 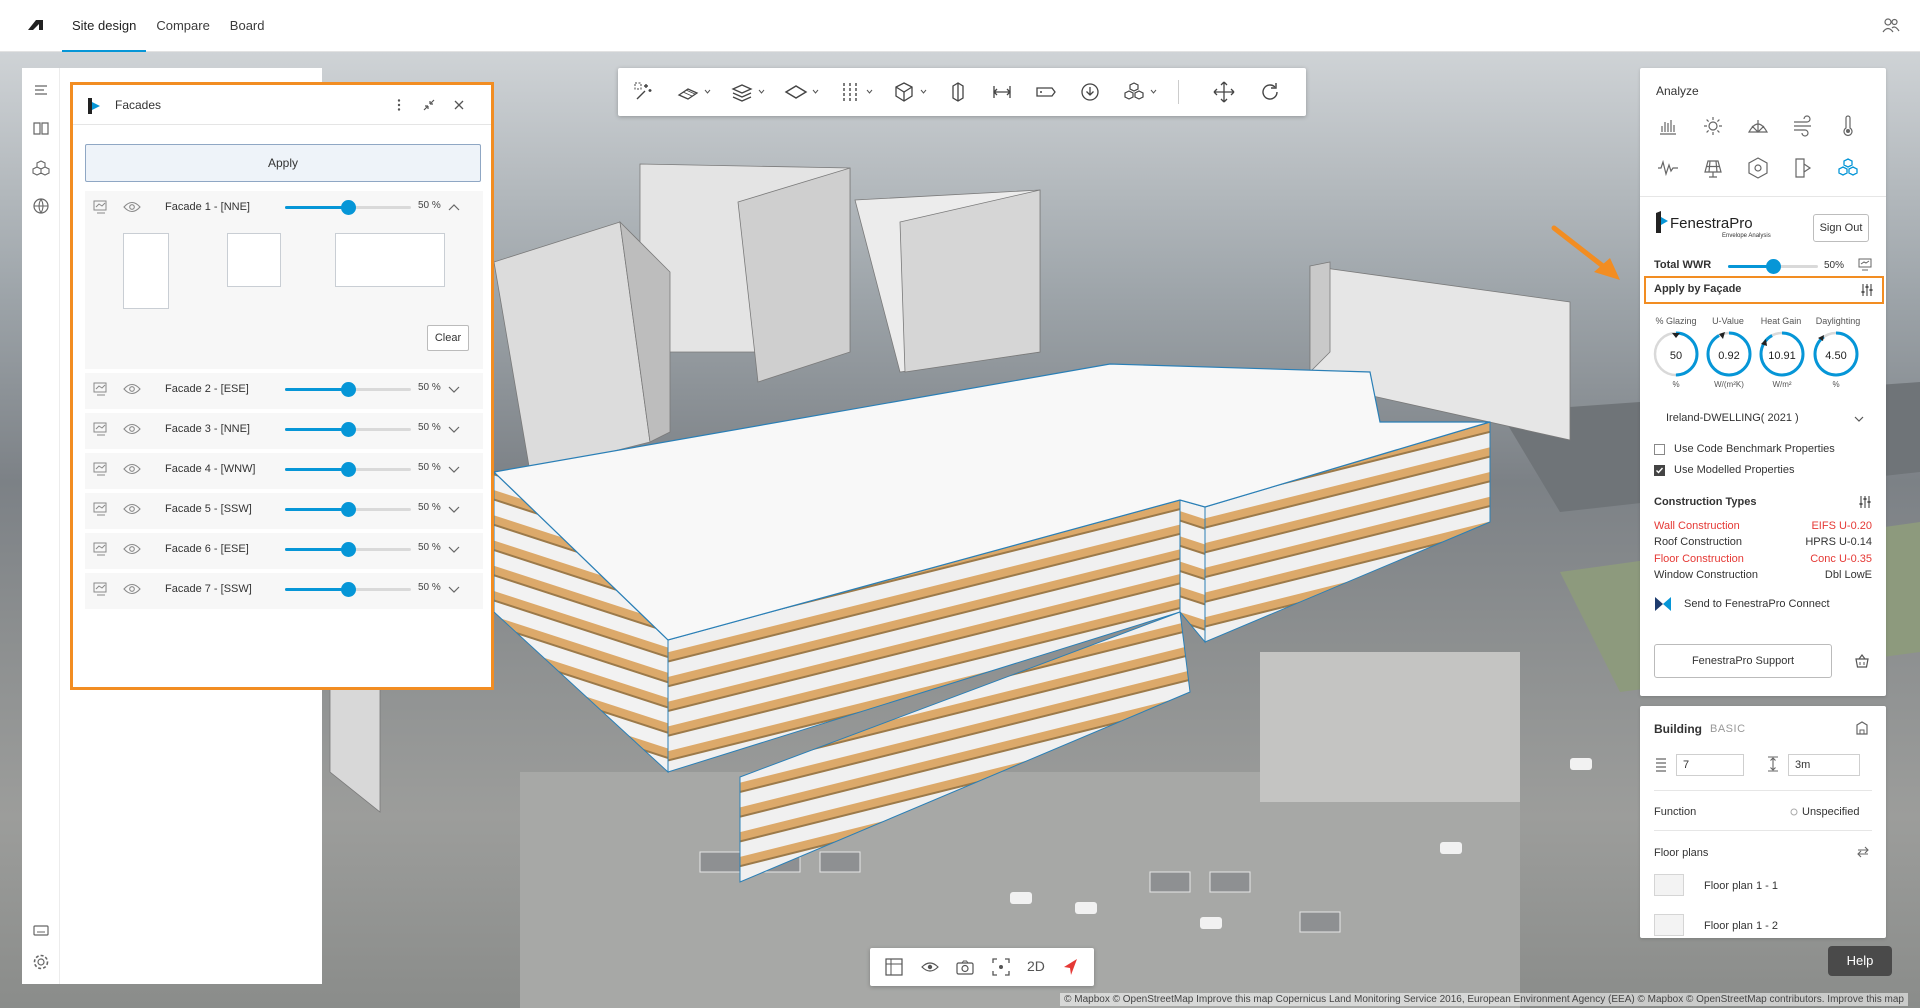 I want to click on solar-panel-icon, so click(x=1713, y=168).